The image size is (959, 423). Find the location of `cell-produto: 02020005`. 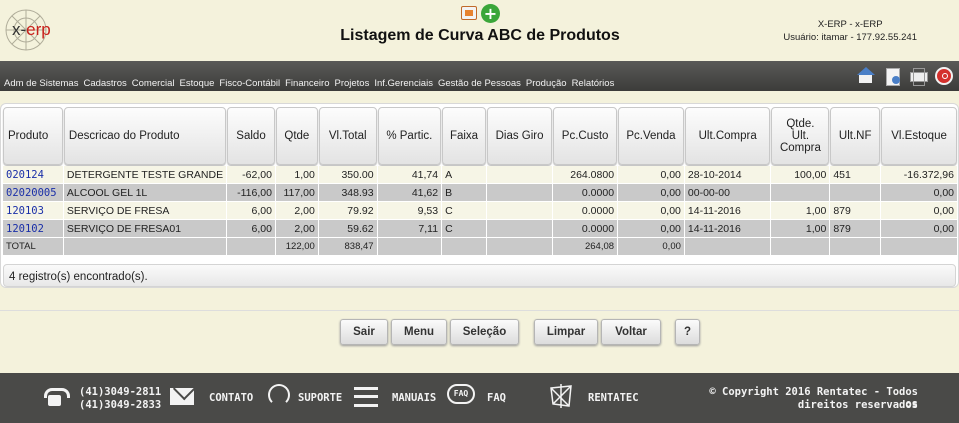

cell-produto: 02020005 is located at coordinates (33, 192).